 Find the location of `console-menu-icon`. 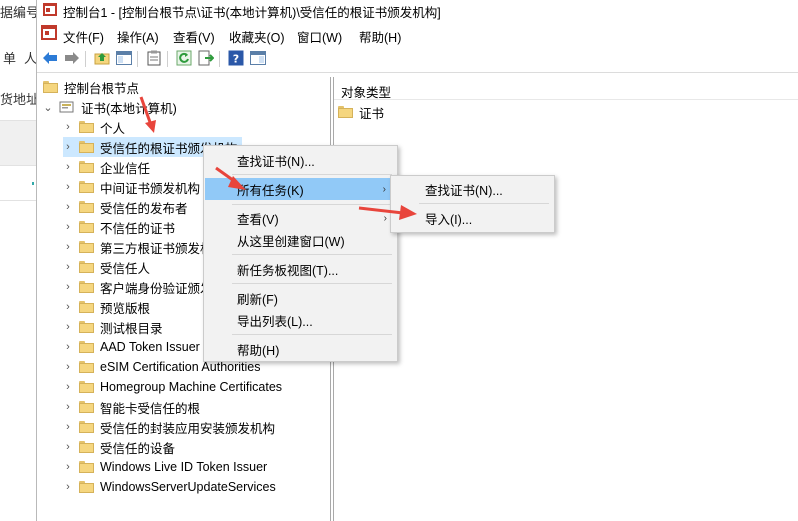

console-menu-icon is located at coordinates (49, 32).